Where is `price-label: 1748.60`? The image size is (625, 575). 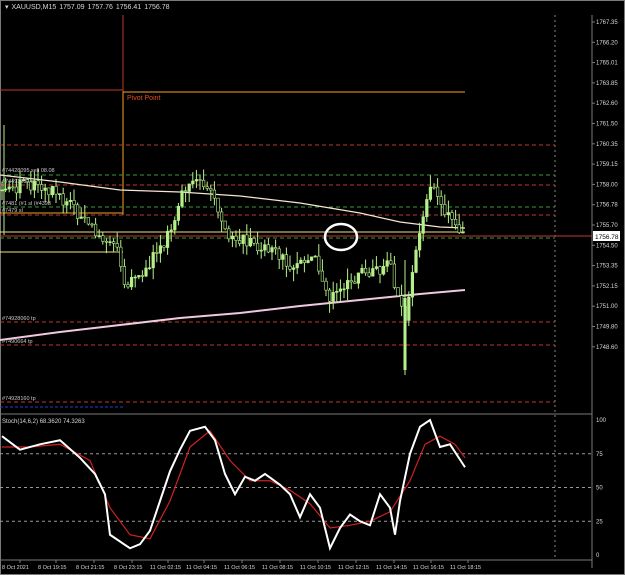 price-label: 1748.60 is located at coordinates (607, 348).